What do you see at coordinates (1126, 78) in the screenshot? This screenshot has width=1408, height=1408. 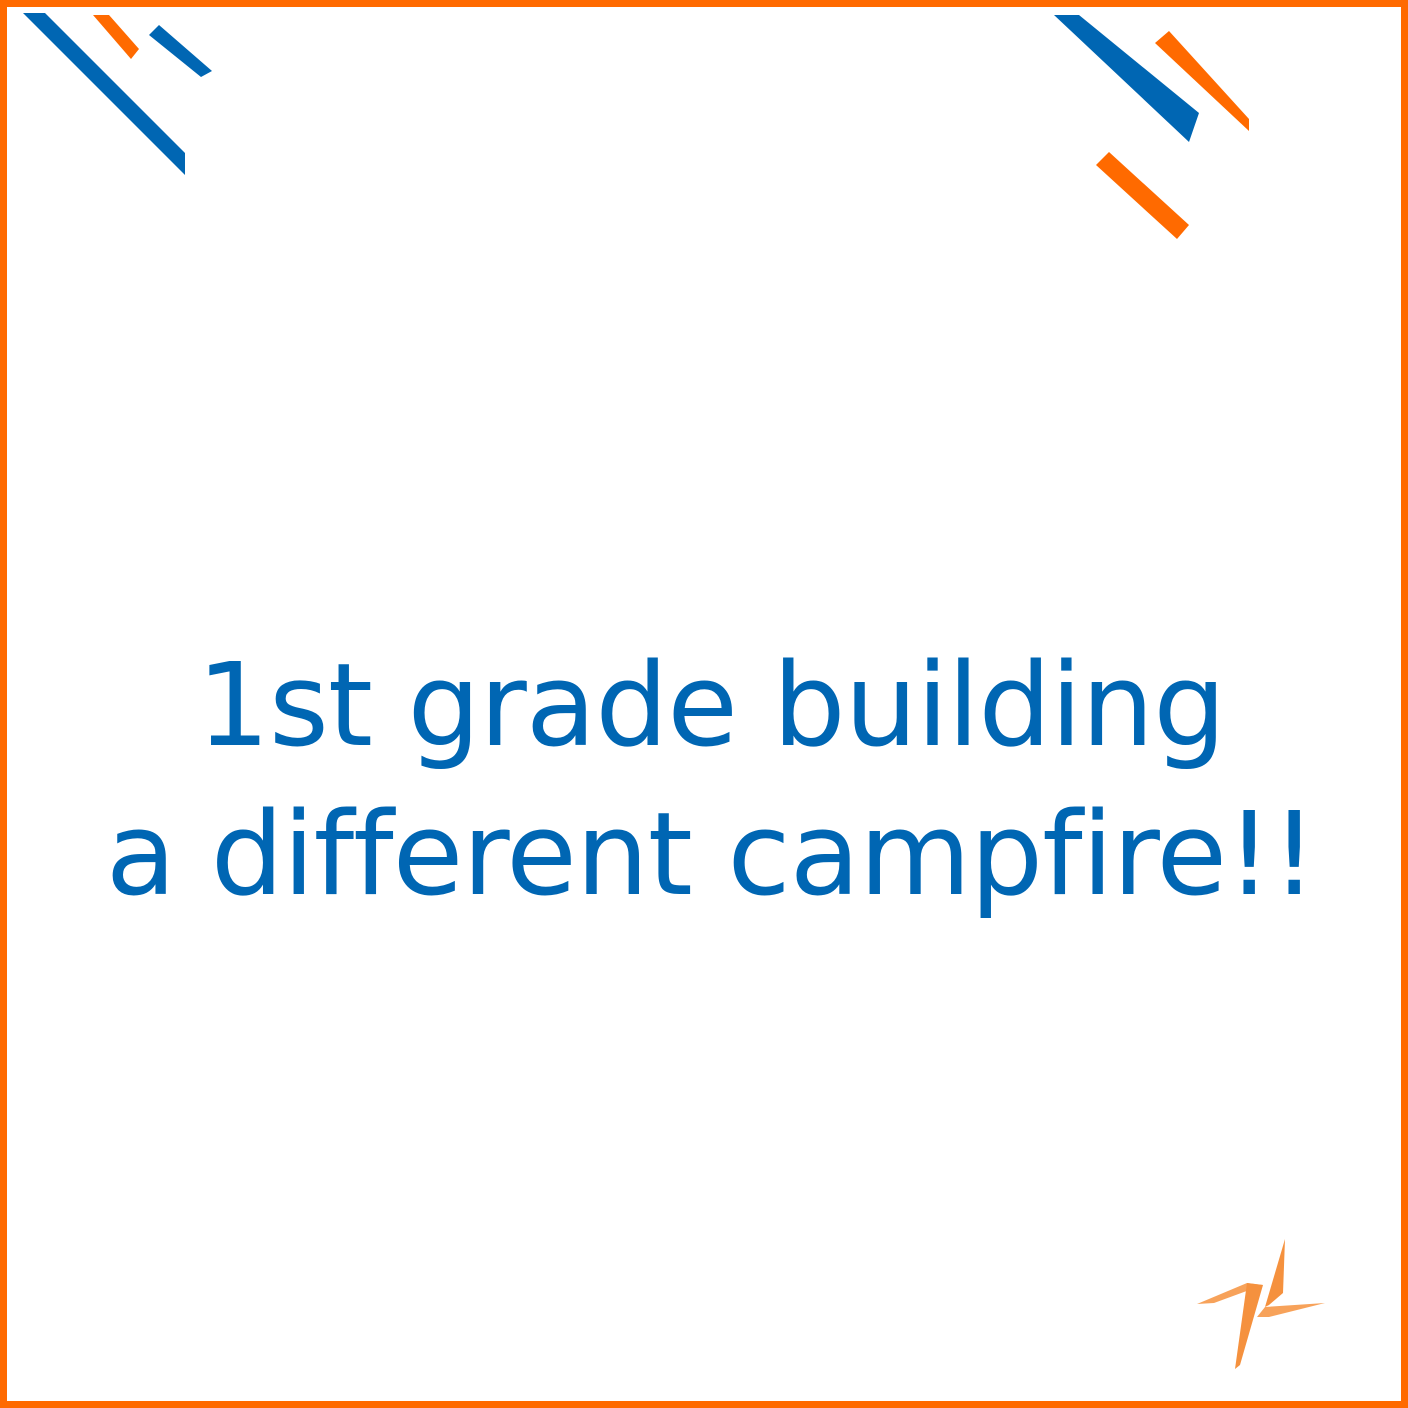 I see `stripe-top-right-blue` at bounding box center [1126, 78].